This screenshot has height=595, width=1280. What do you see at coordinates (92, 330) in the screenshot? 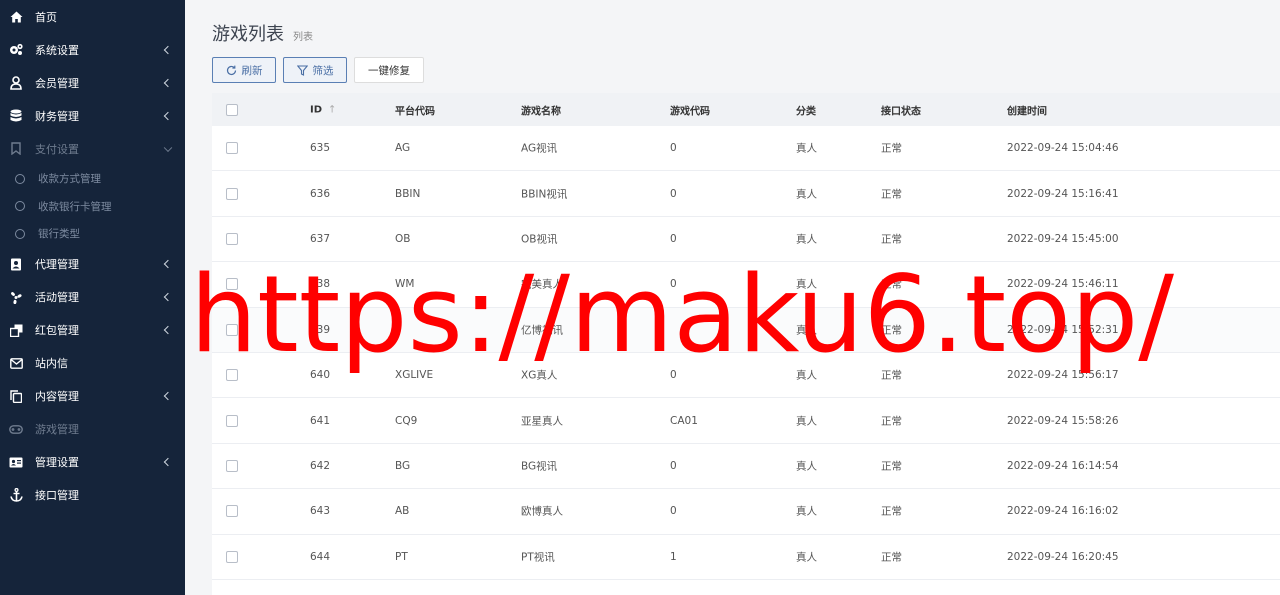
I see `sidebar-item-red-packets: 红包管理` at bounding box center [92, 330].